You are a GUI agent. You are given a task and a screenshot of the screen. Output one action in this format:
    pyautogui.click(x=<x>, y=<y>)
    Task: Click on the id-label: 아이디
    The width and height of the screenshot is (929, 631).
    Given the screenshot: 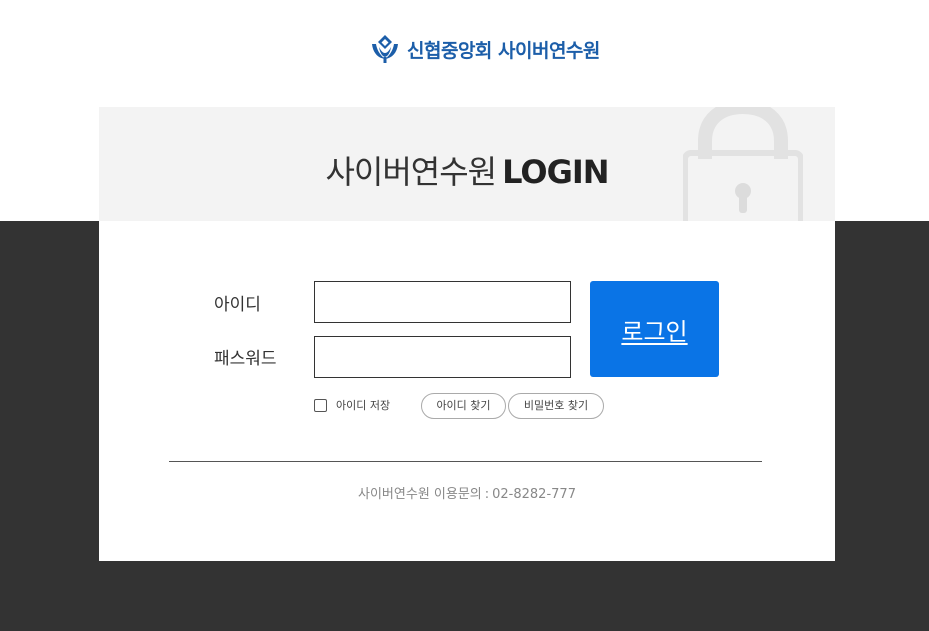 What is the action you would take?
    pyautogui.click(x=237, y=305)
    